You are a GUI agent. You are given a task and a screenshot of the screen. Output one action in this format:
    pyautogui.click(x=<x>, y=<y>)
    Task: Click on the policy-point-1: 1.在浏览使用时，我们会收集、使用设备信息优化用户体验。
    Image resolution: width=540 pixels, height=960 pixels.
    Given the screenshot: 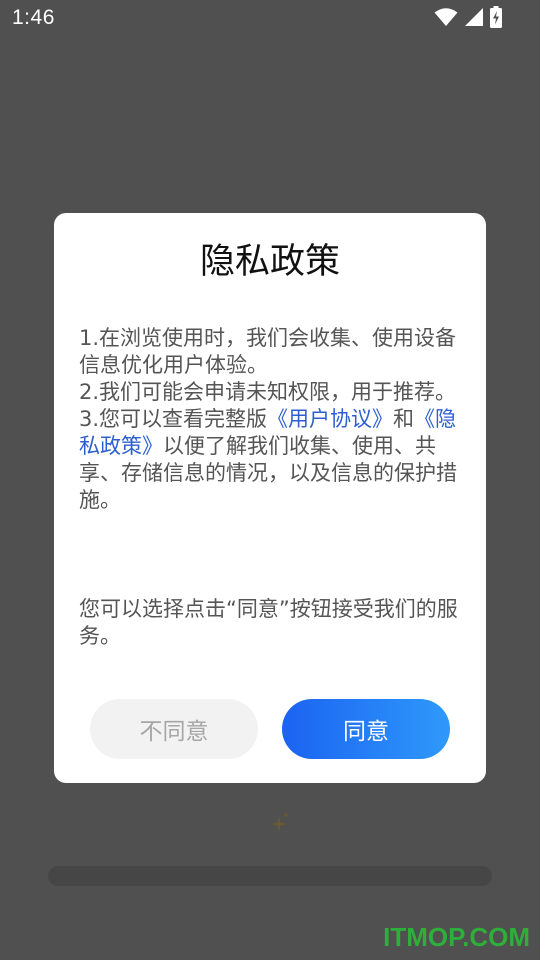 What is the action you would take?
    pyautogui.click(x=268, y=351)
    